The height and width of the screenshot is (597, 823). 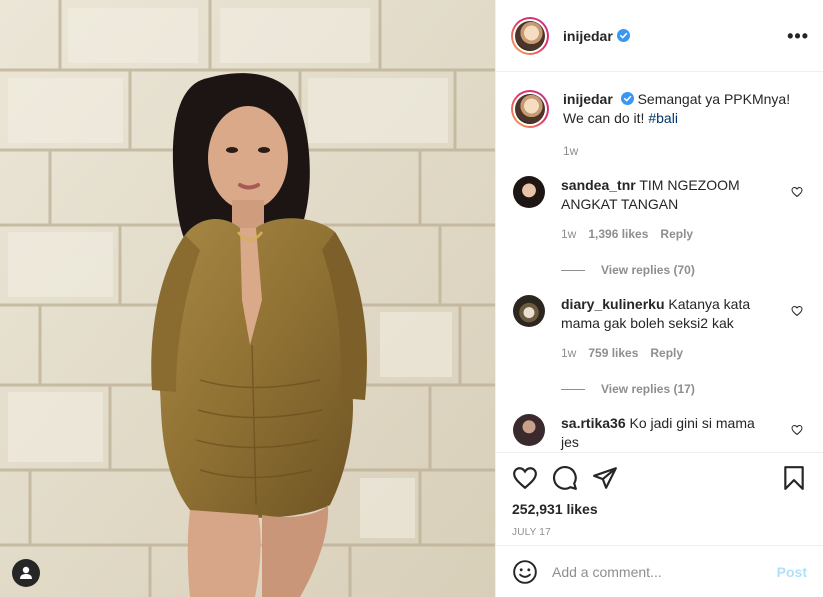 I want to click on tagged-users-button, so click(x=26, y=573).